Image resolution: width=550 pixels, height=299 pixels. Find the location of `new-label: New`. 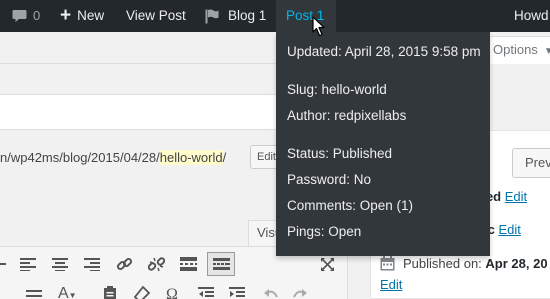

new-label: New is located at coordinates (91, 15).